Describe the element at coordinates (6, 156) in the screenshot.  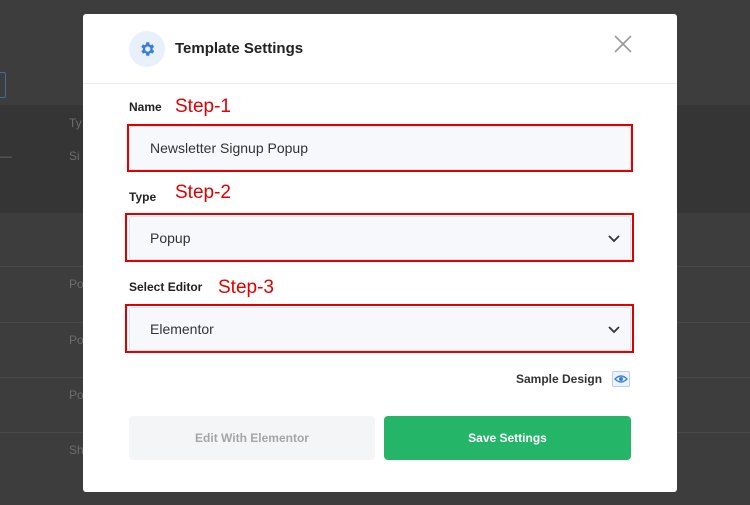
I see `background-cell: —` at that location.